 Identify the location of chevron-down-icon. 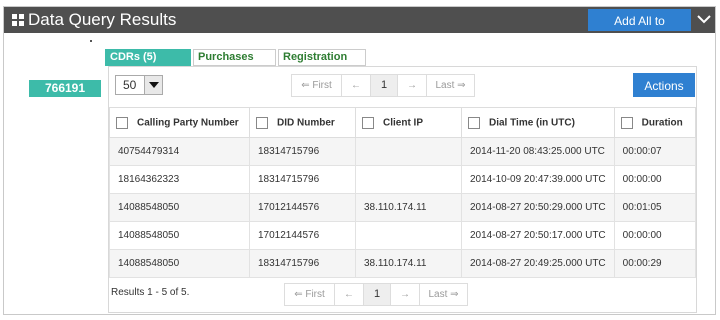
(704, 19).